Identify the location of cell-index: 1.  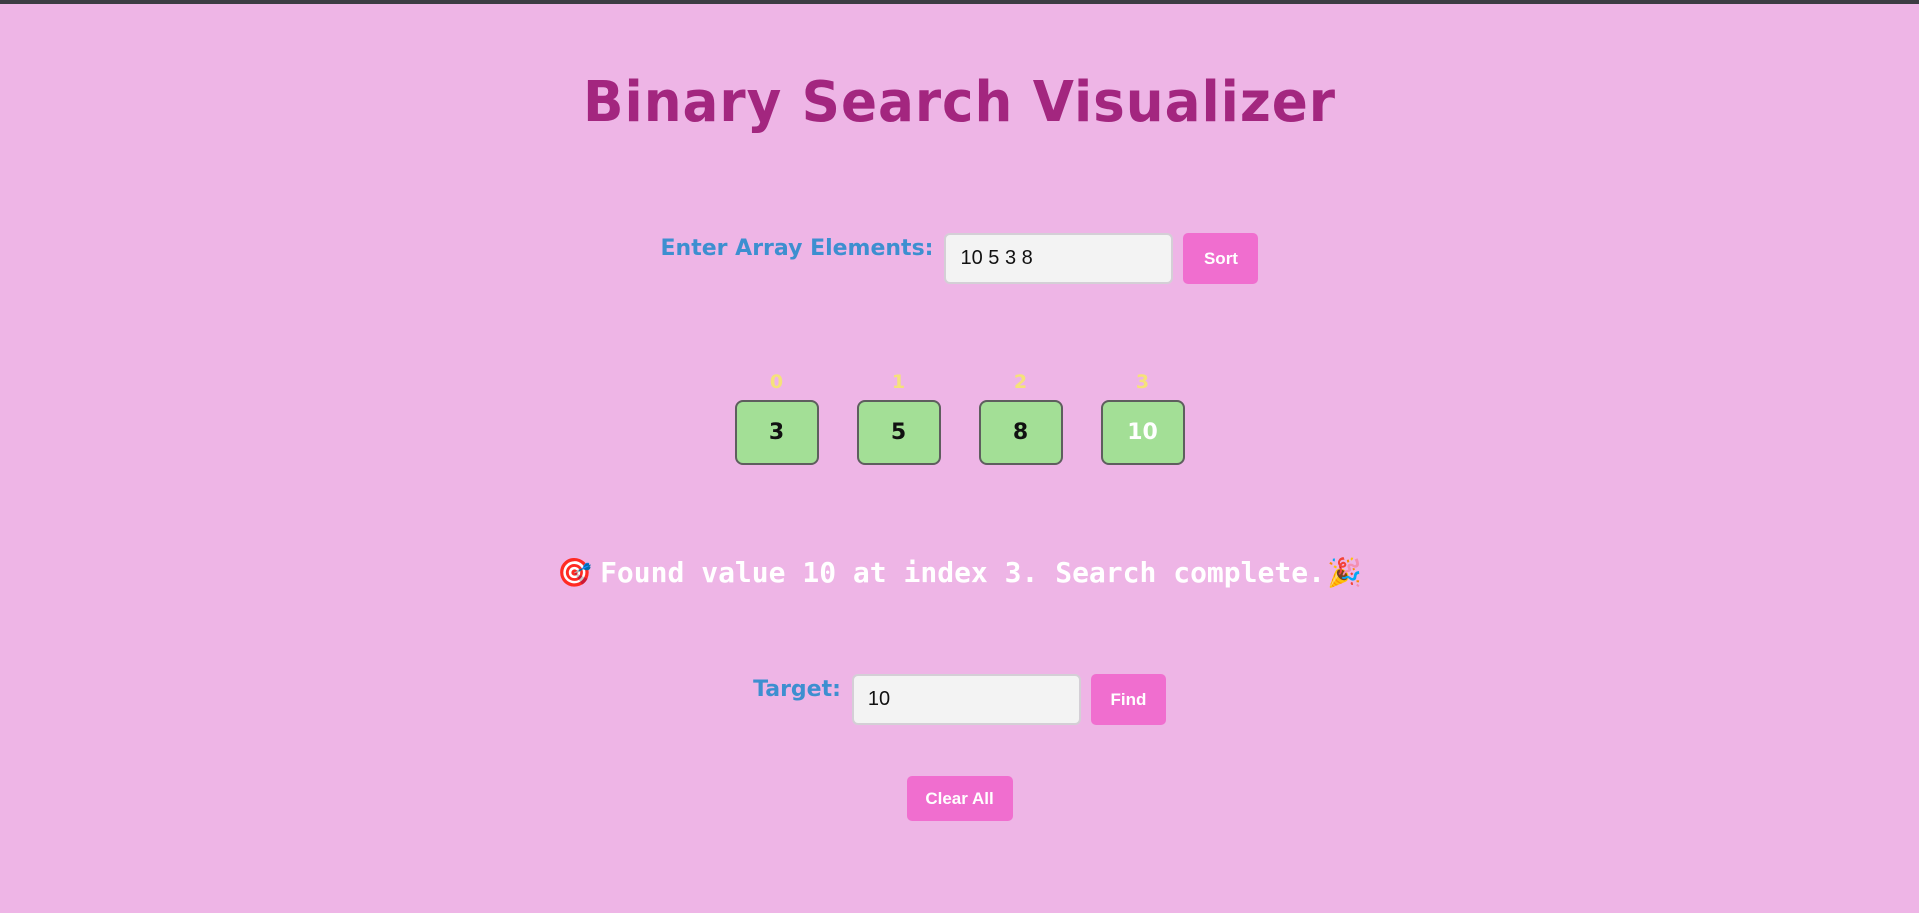
(898, 382).